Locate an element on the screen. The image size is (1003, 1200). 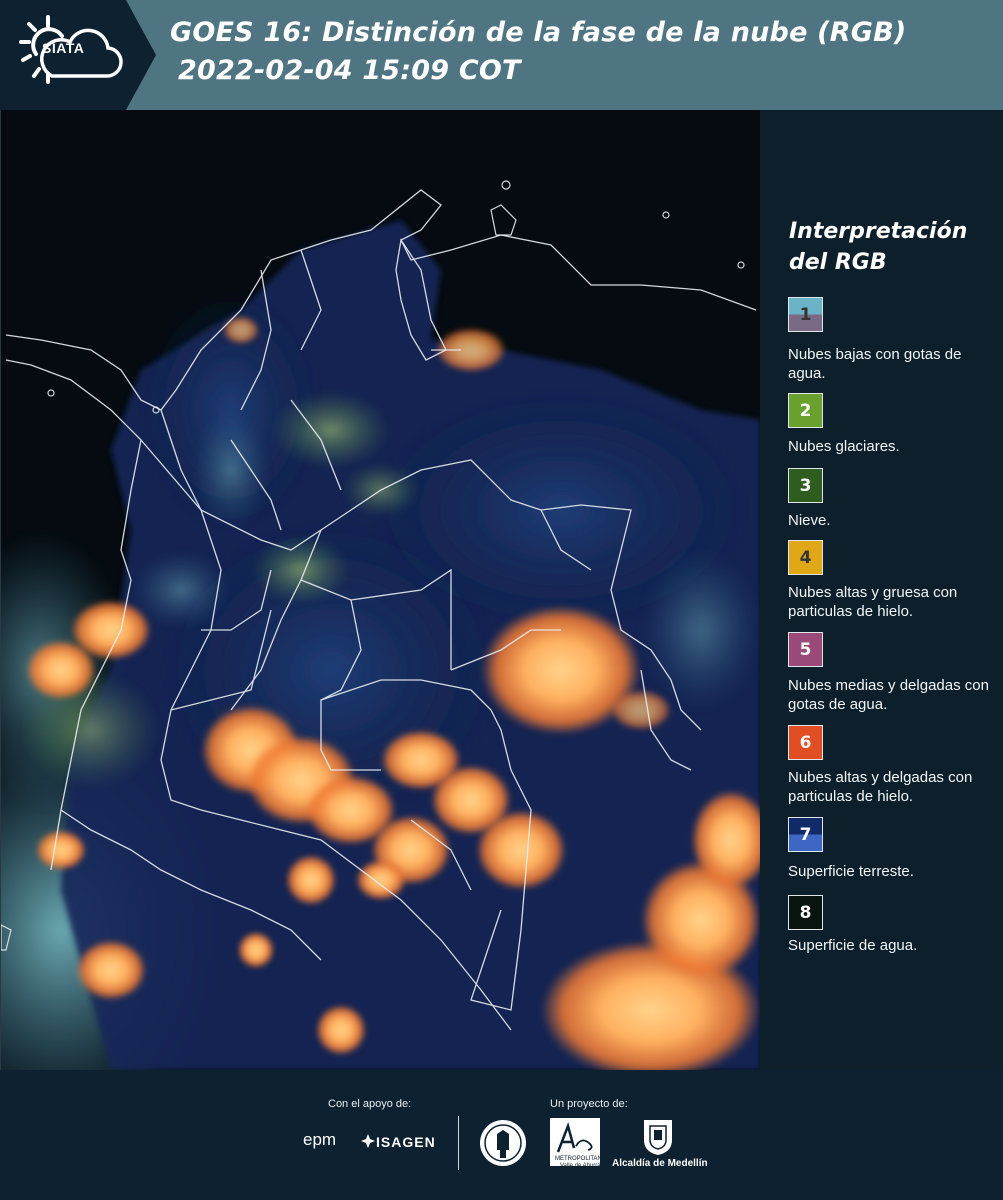
seal-icon is located at coordinates (503, 1143).